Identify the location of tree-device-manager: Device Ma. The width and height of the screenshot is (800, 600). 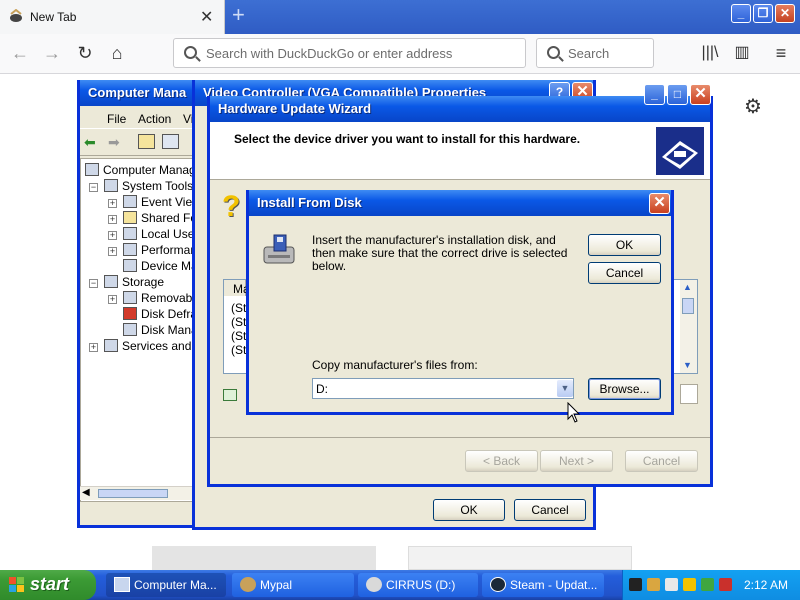
(160, 266).